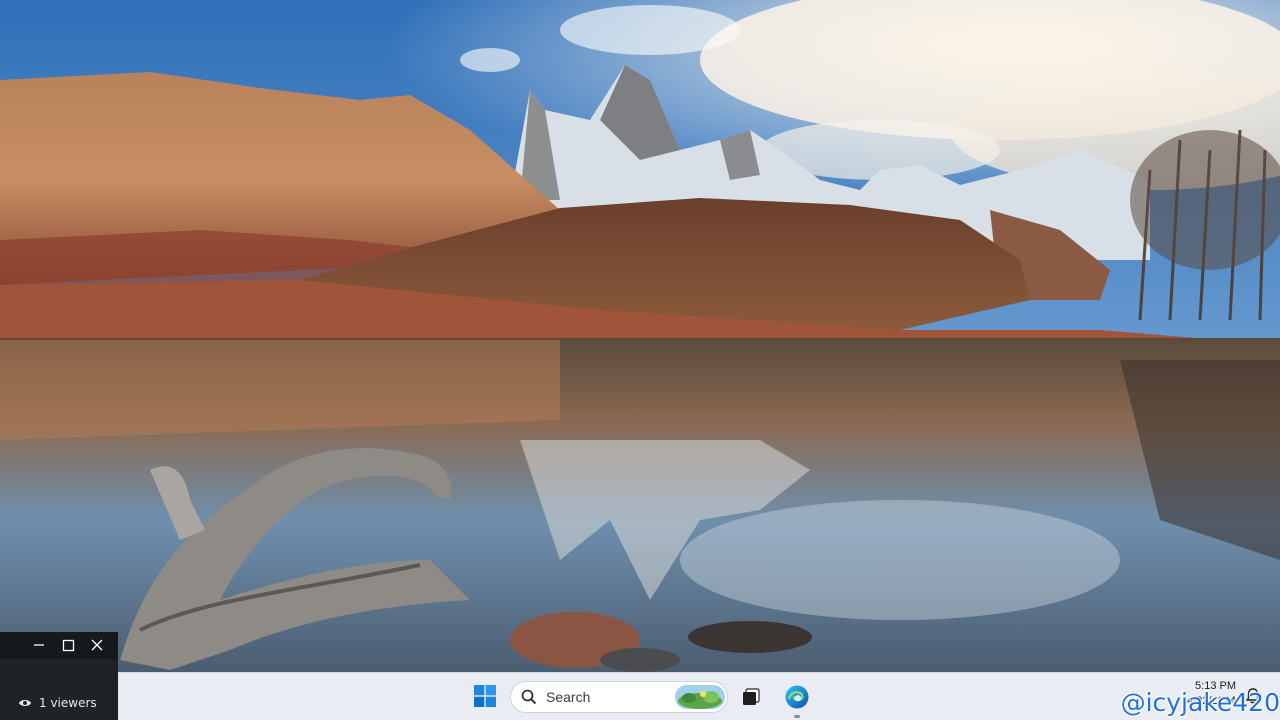 The height and width of the screenshot is (720, 1280). I want to click on search-label: Search, so click(568, 697).